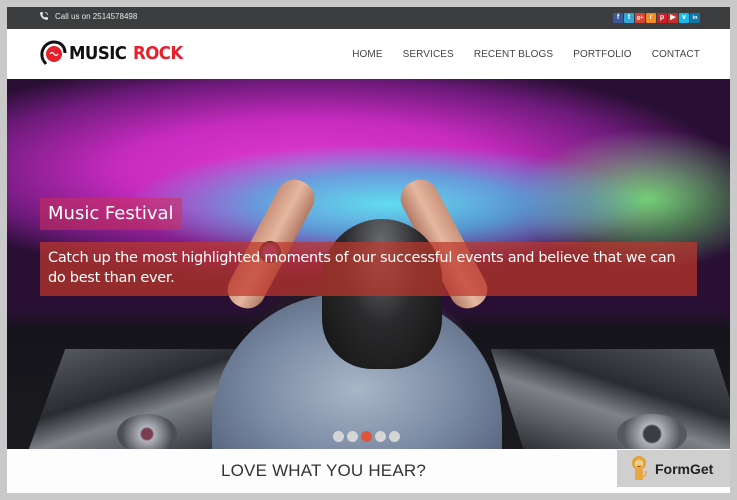 The width and height of the screenshot is (737, 500). Describe the element at coordinates (639, 467) in the screenshot. I see `lion-mascot-icon` at that location.